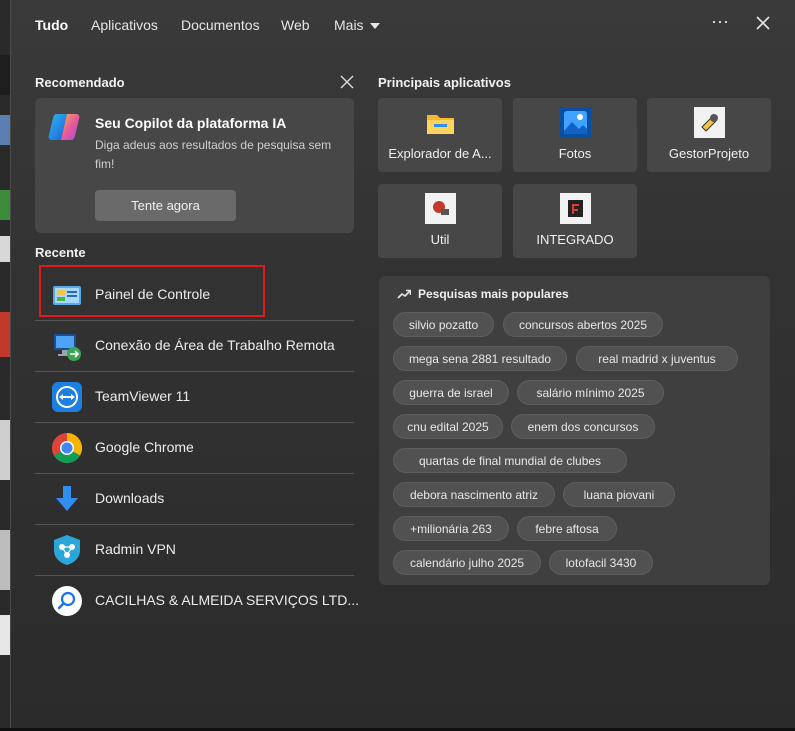 This screenshot has width=795, height=731. Describe the element at coordinates (467, 562) in the screenshot. I see `search-chip: calendário julho 2025` at that location.